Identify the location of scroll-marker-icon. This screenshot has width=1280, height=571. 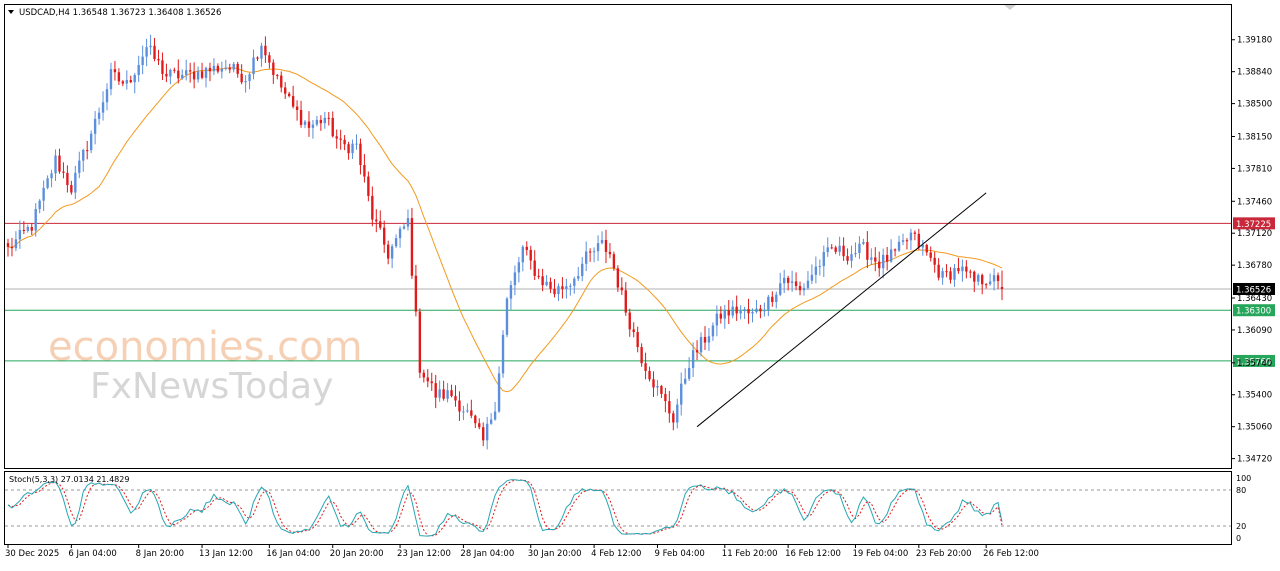
(1010, 7).